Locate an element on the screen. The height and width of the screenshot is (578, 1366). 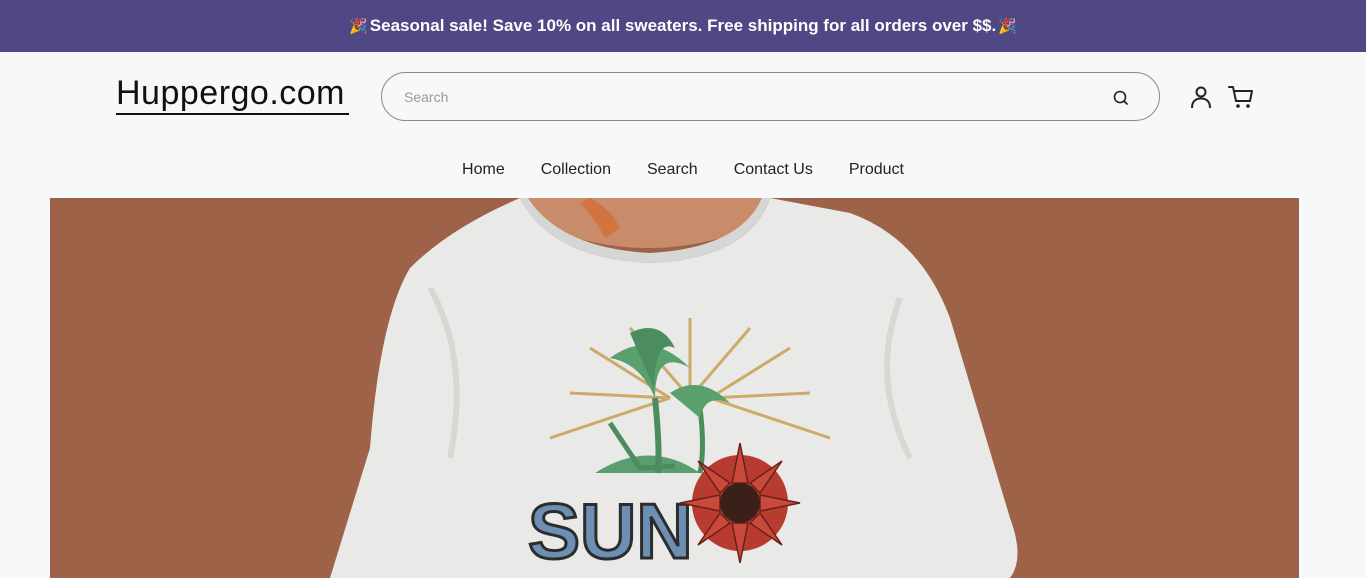
shirt-text: SUN is located at coordinates (610, 531).